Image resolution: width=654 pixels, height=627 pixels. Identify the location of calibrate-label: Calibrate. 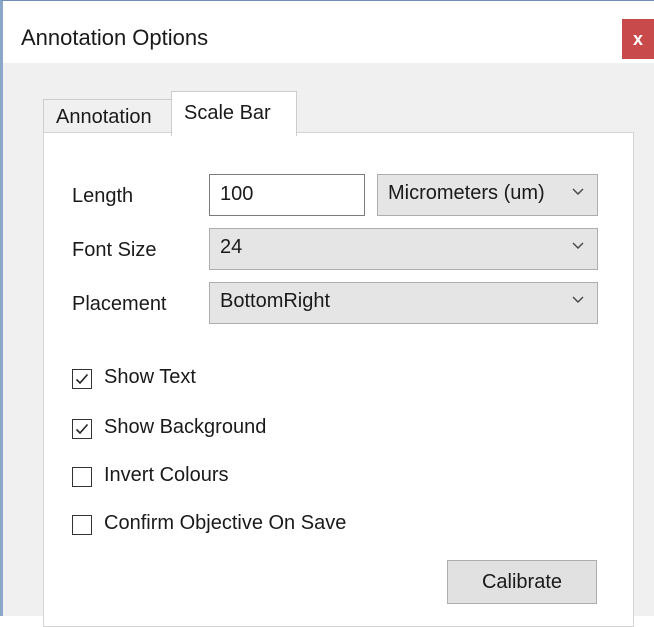
(522, 581).